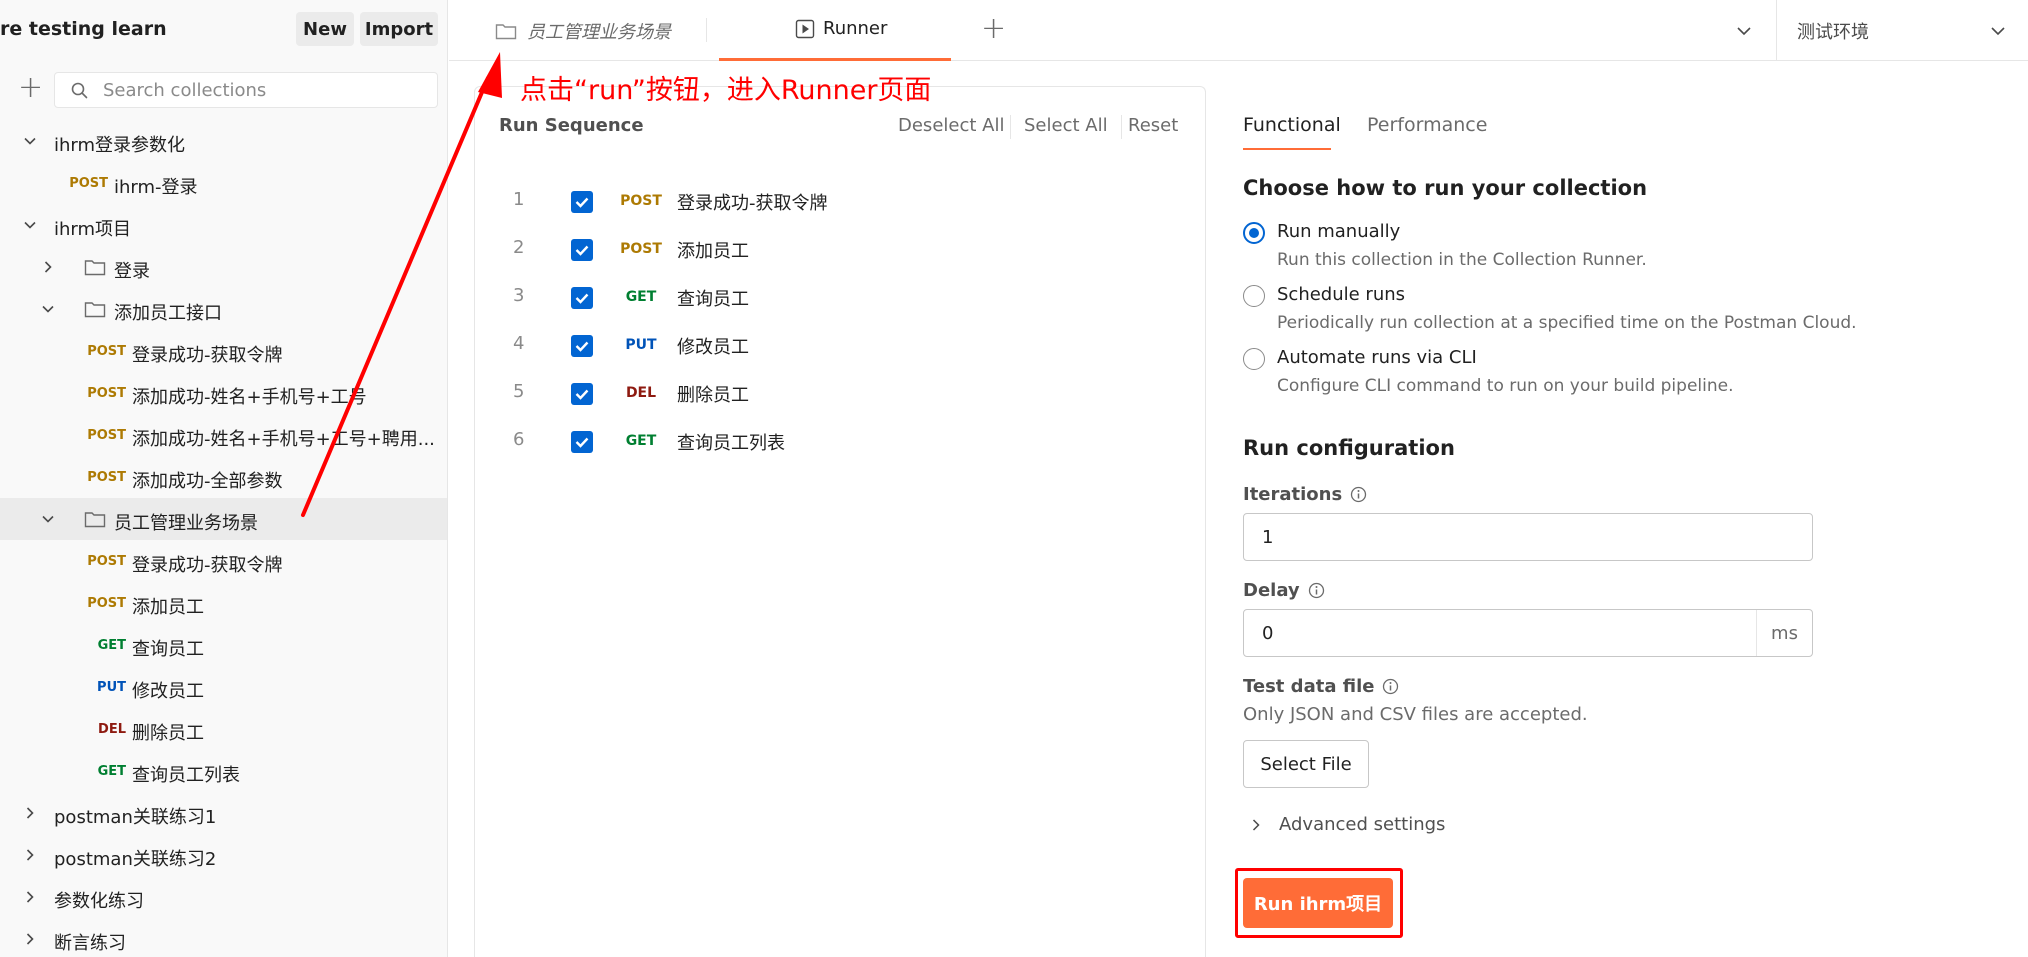 The height and width of the screenshot is (957, 2028). Describe the element at coordinates (223, 813) in the screenshot. I see `collection-item: postman关联练习1` at that location.